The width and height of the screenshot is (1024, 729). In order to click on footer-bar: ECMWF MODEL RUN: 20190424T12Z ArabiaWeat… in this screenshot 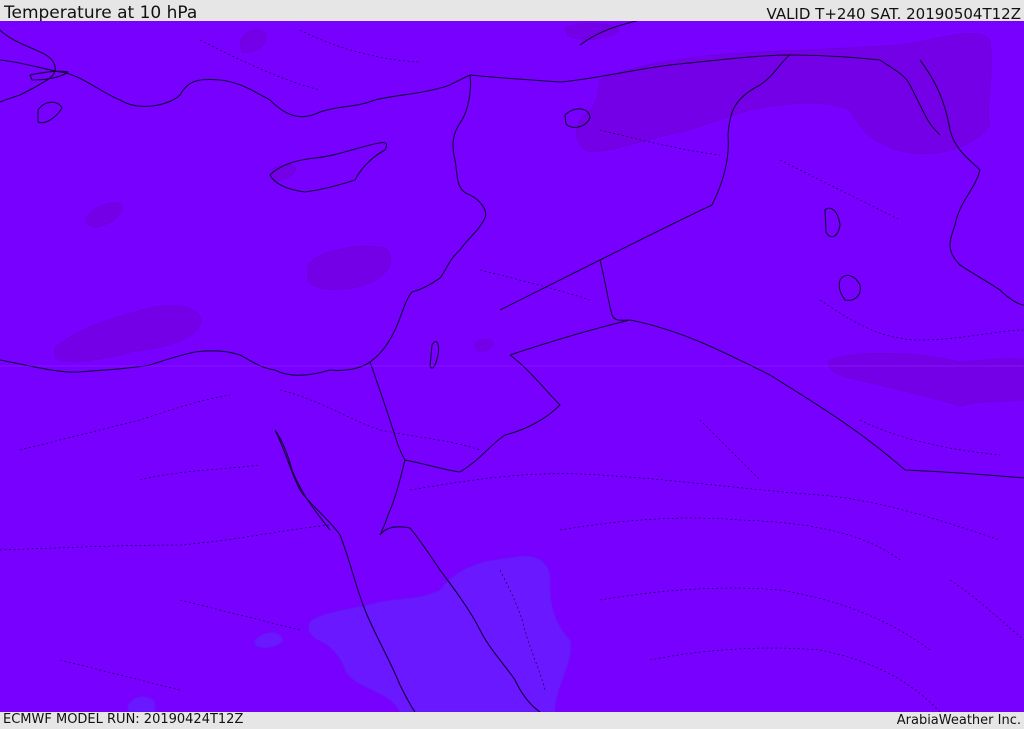, I will do `click(512, 720)`.